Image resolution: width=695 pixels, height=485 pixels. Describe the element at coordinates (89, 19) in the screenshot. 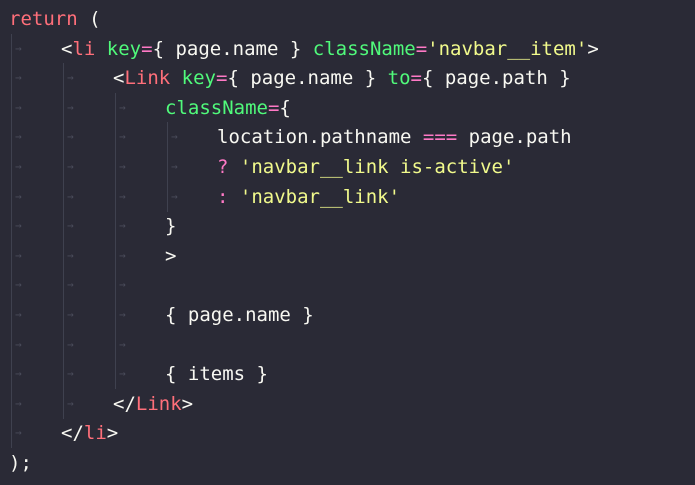

I see `code-token: (` at that location.